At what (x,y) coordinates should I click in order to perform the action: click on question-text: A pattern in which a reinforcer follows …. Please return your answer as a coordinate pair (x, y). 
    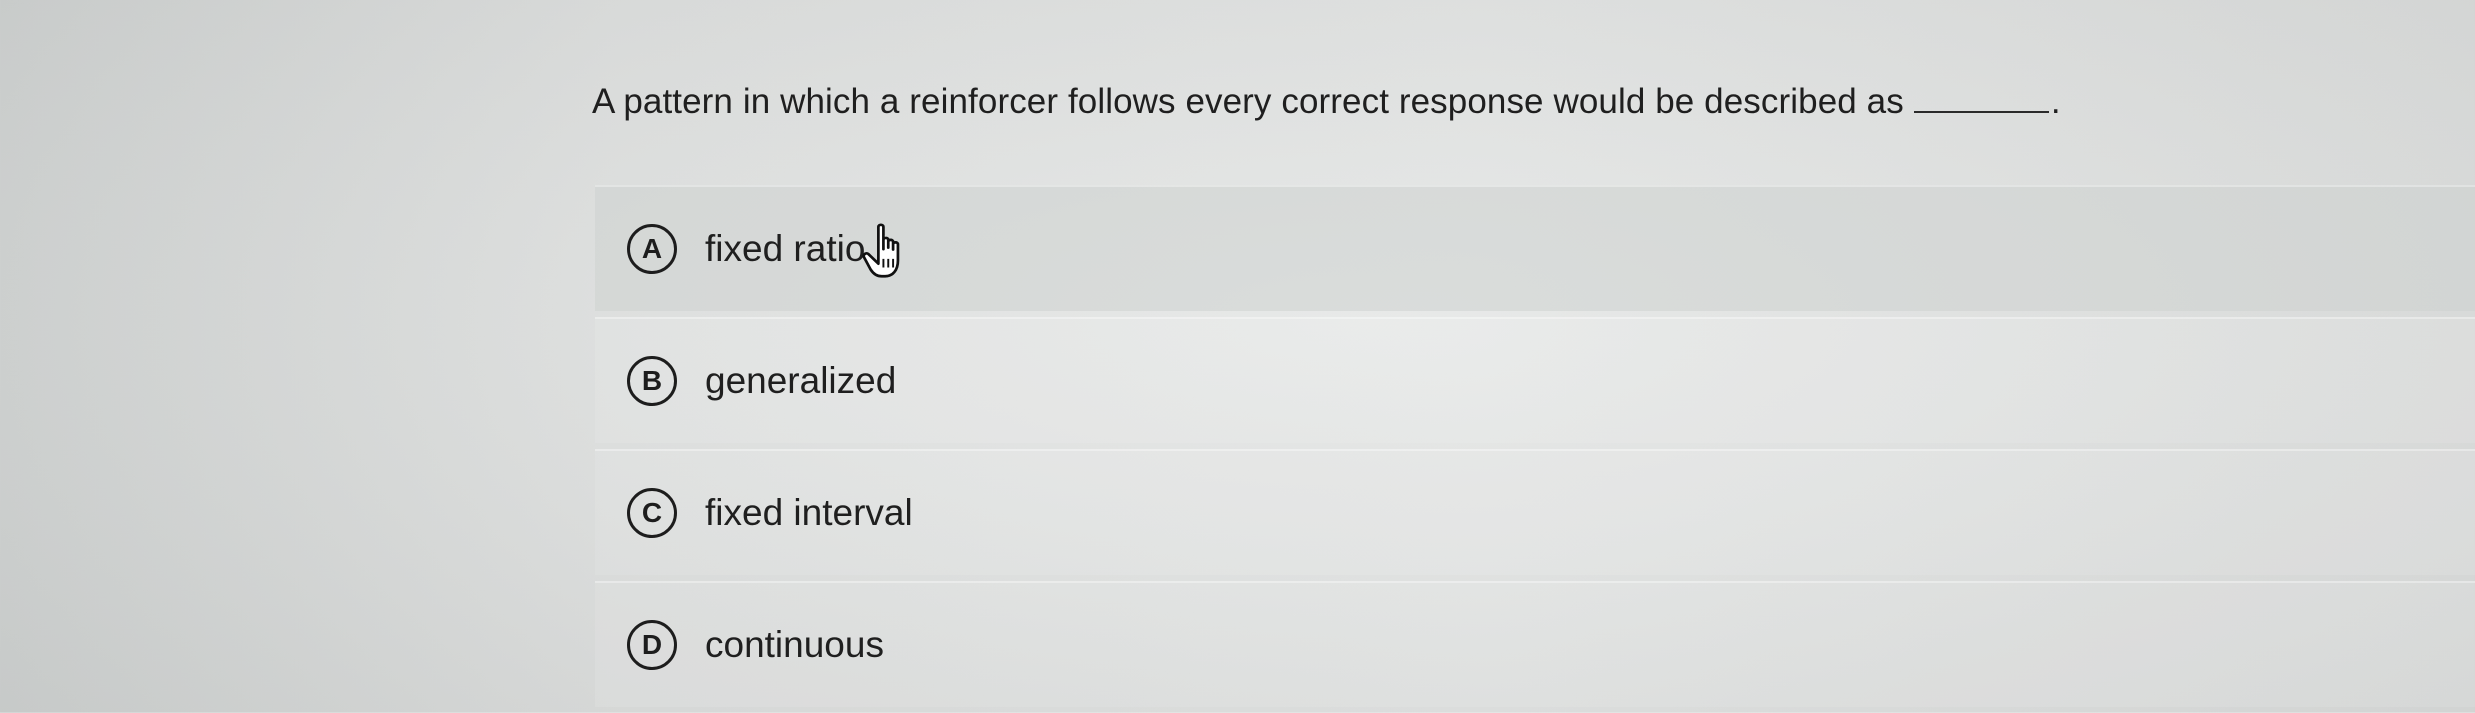
    Looking at the image, I should click on (1248, 101).